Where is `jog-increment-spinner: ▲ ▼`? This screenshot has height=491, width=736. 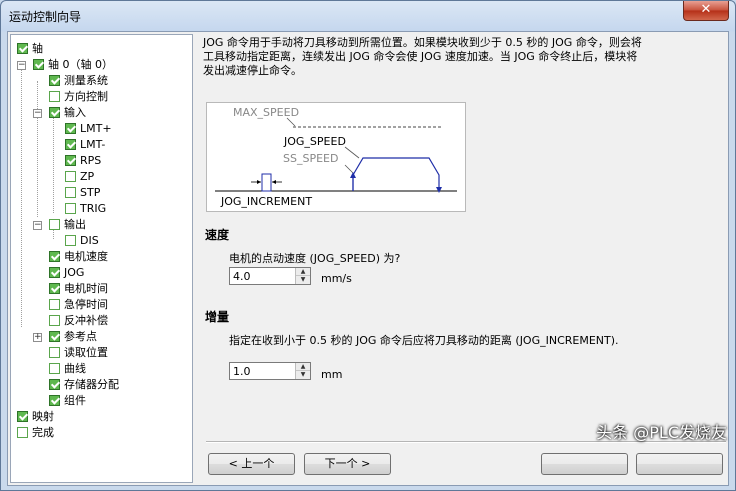
jog-increment-spinner: ▲ ▼ is located at coordinates (302, 371).